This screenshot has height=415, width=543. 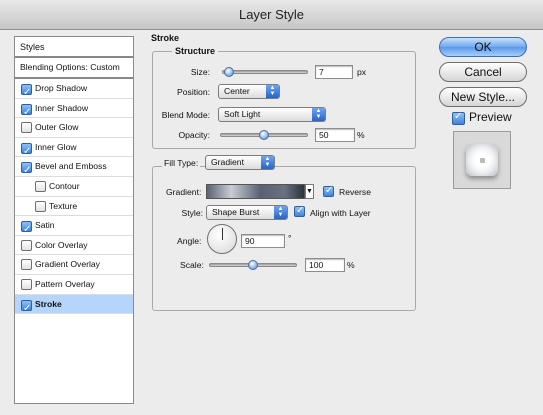 I want to click on blend-mode-select: Soft Light ▲ ▼, so click(x=272, y=114).